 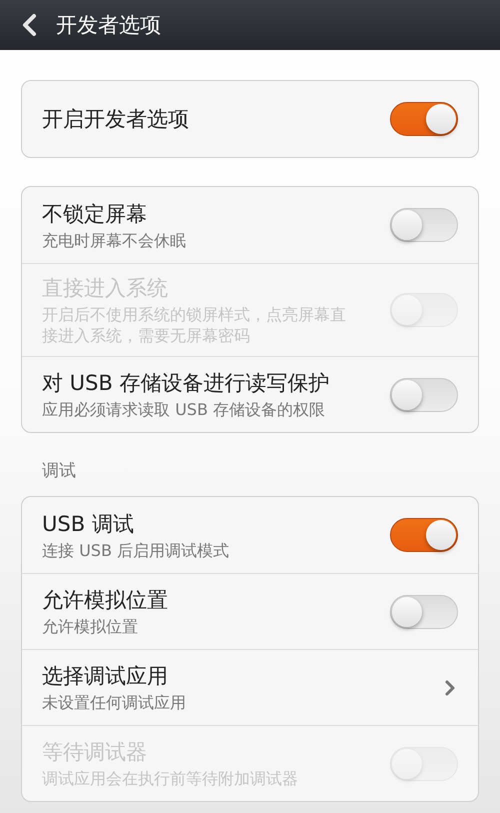 What do you see at coordinates (29, 25) in the screenshot?
I see `back-icon` at bounding box center [29, 25].